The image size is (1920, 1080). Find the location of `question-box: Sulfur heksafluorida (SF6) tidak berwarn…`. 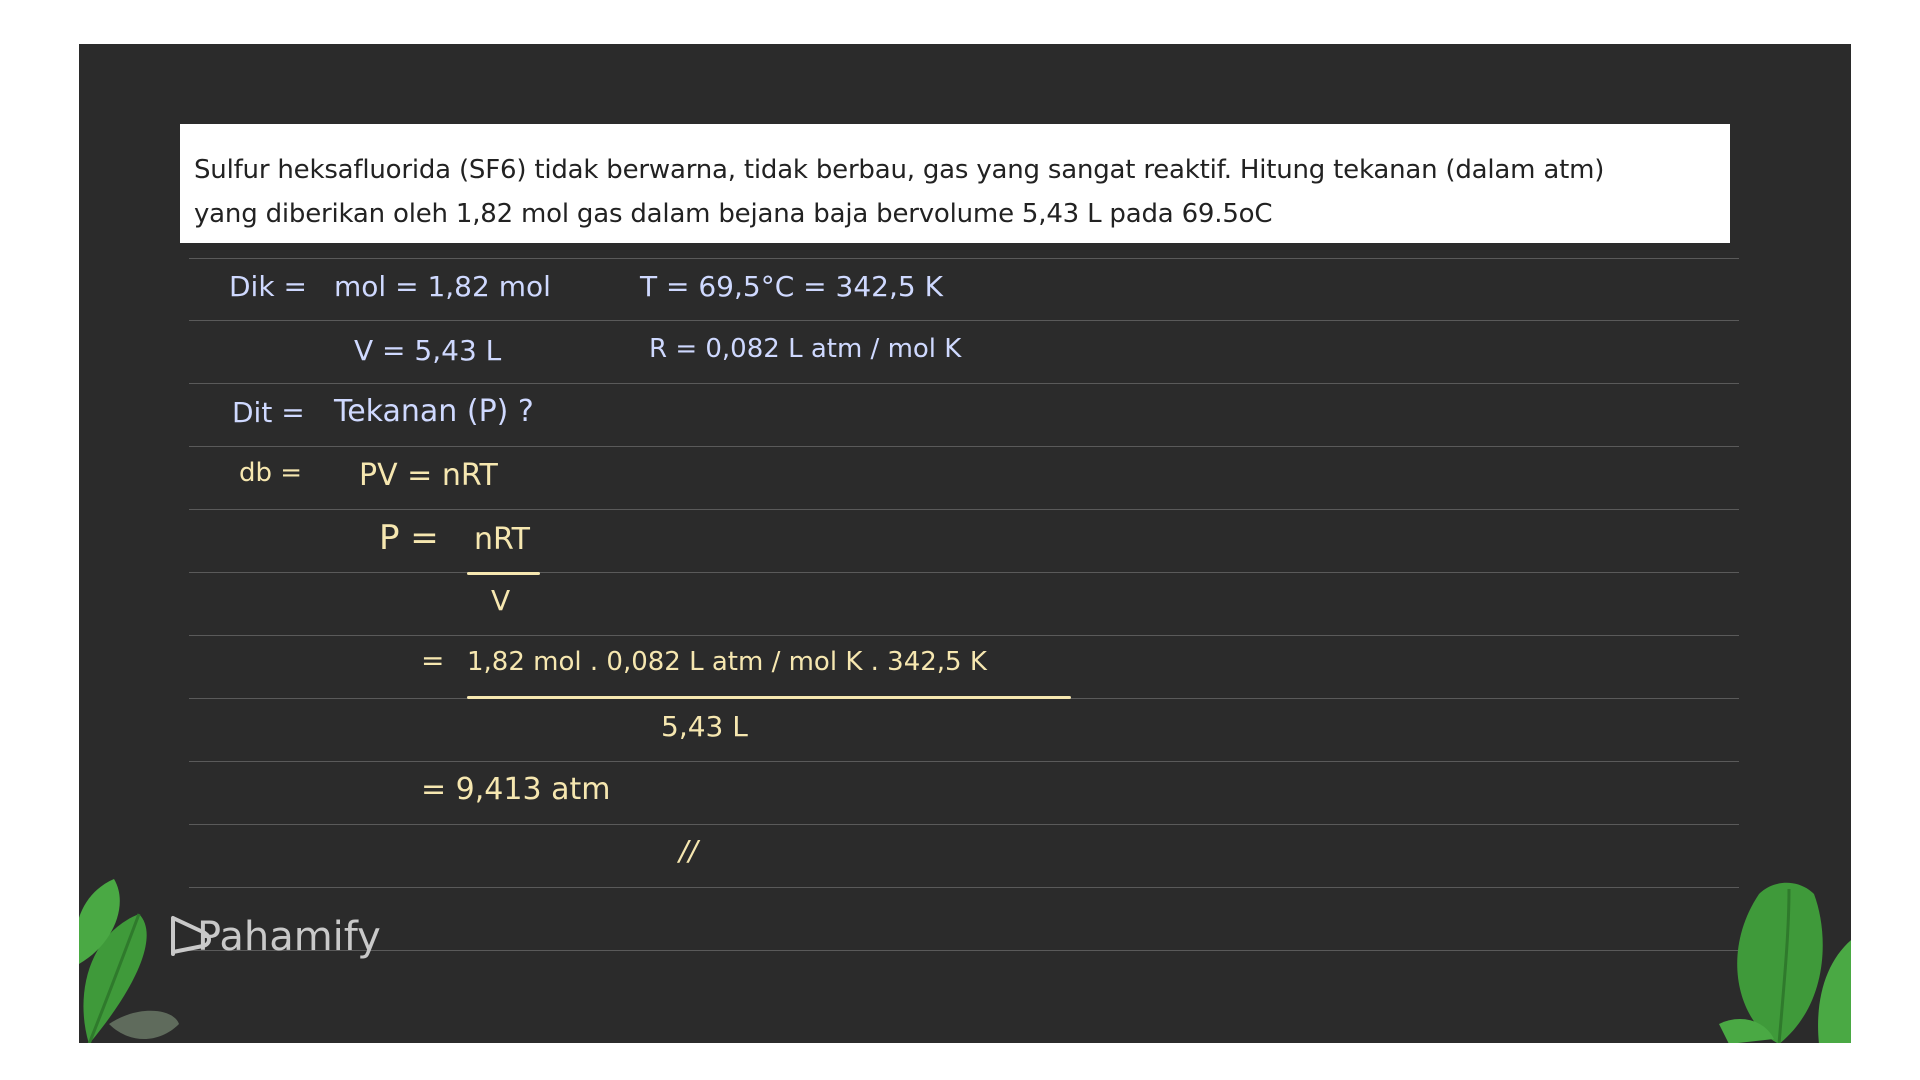

question-box: Sulfur heksafluorida (SF6) tidak berwarn… is located at coordinates (955, 183).